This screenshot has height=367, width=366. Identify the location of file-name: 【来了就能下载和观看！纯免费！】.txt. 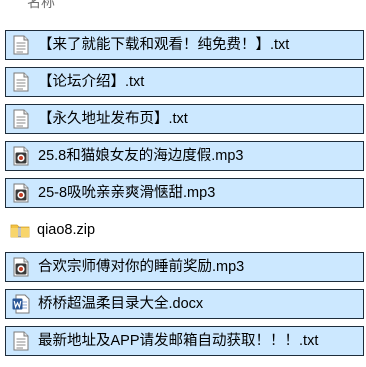
(164, 45).